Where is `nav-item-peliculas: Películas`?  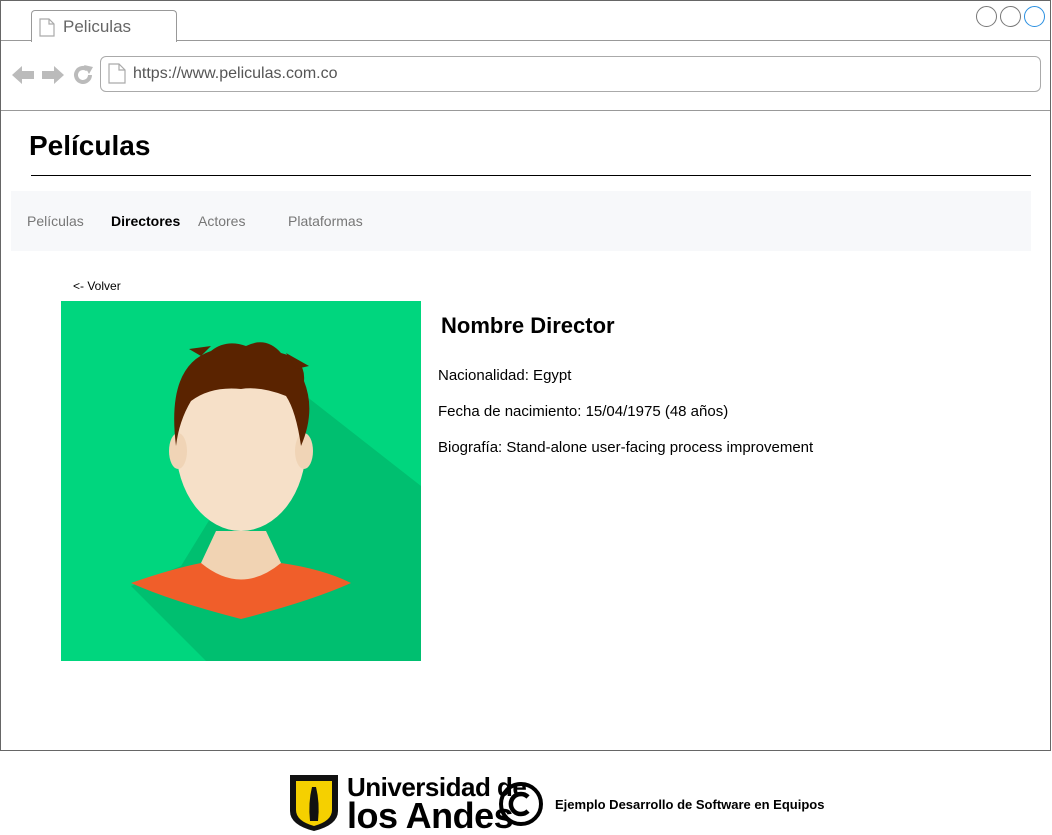 nav-item-peliculas: Películas is located at coordinates (55, 221).